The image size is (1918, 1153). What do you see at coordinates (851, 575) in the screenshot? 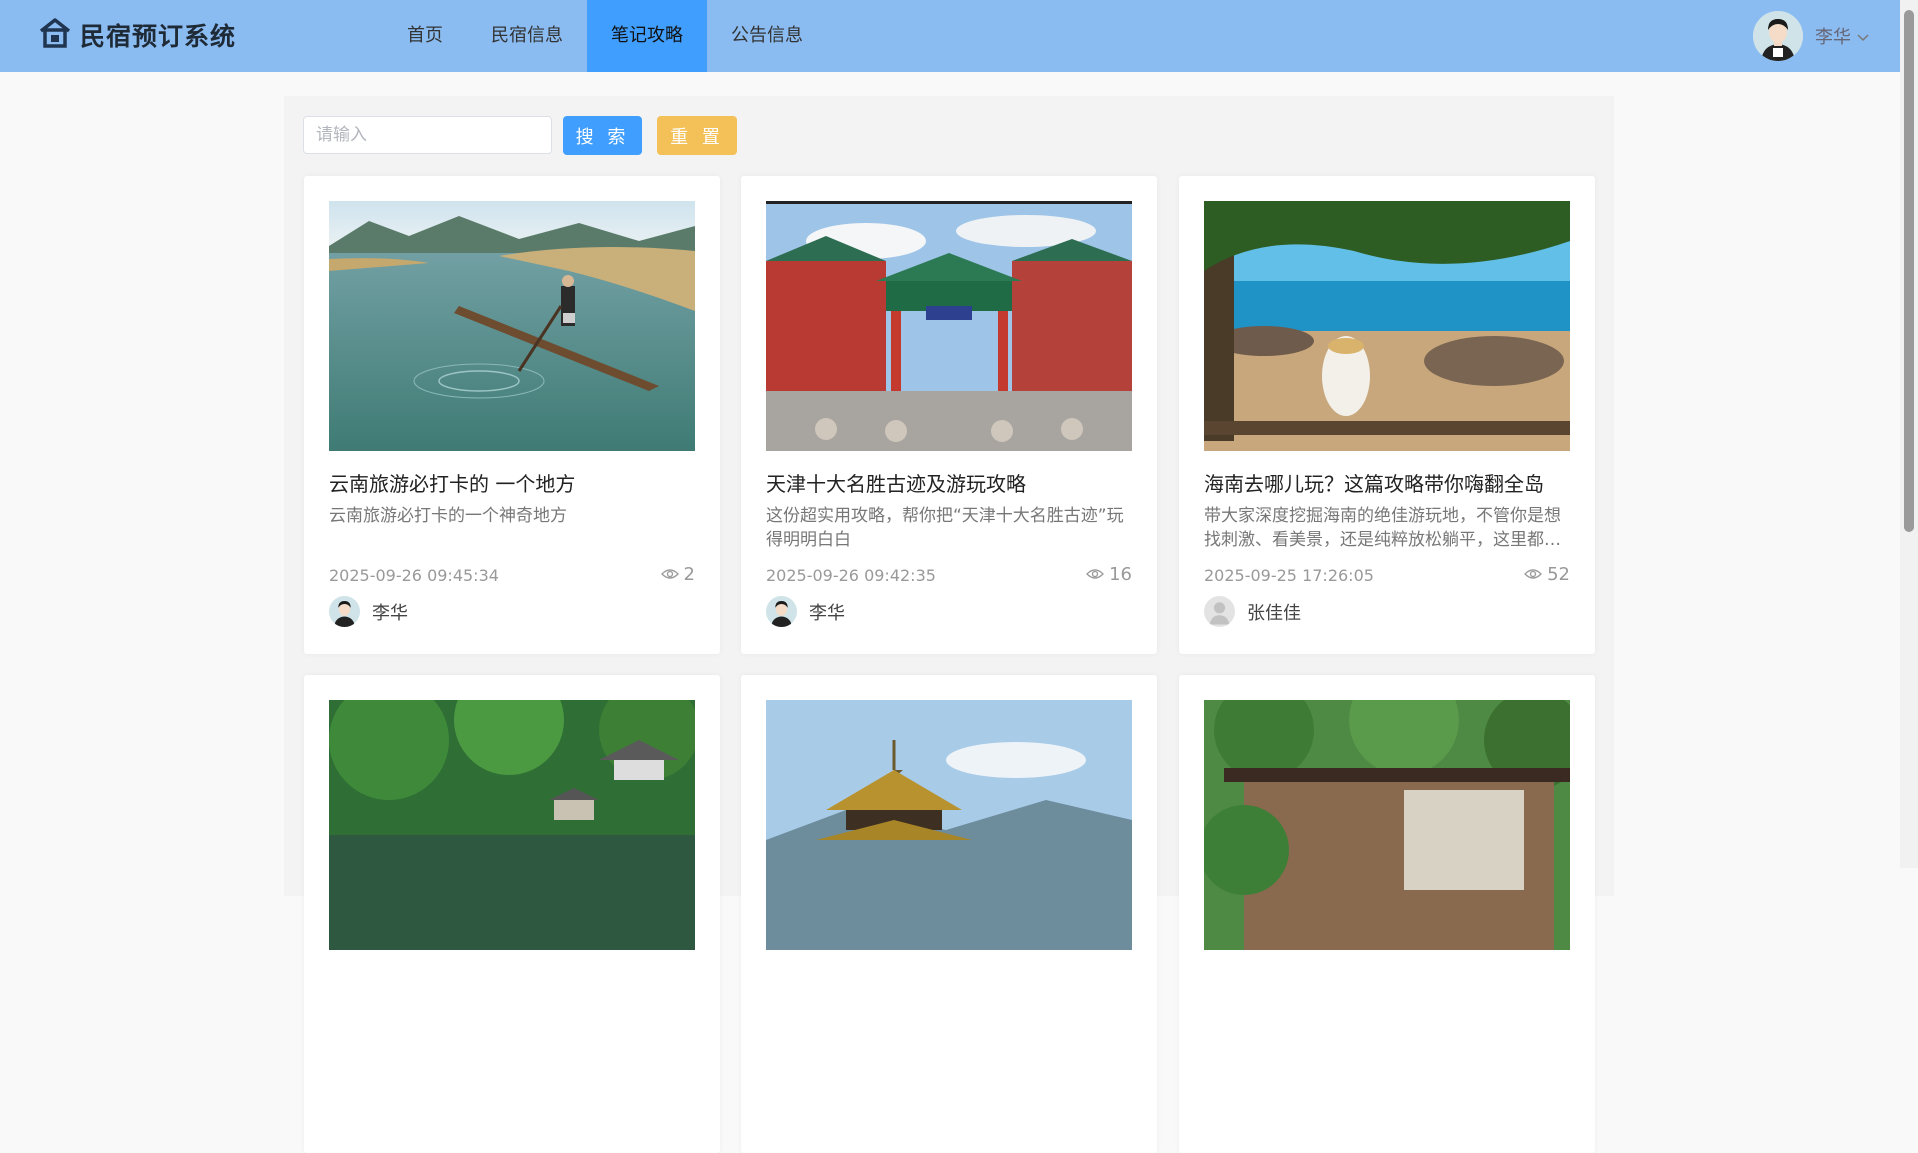
I see `note-date: 2025-09-26 09:42:35` at bounding box center [851, 575].